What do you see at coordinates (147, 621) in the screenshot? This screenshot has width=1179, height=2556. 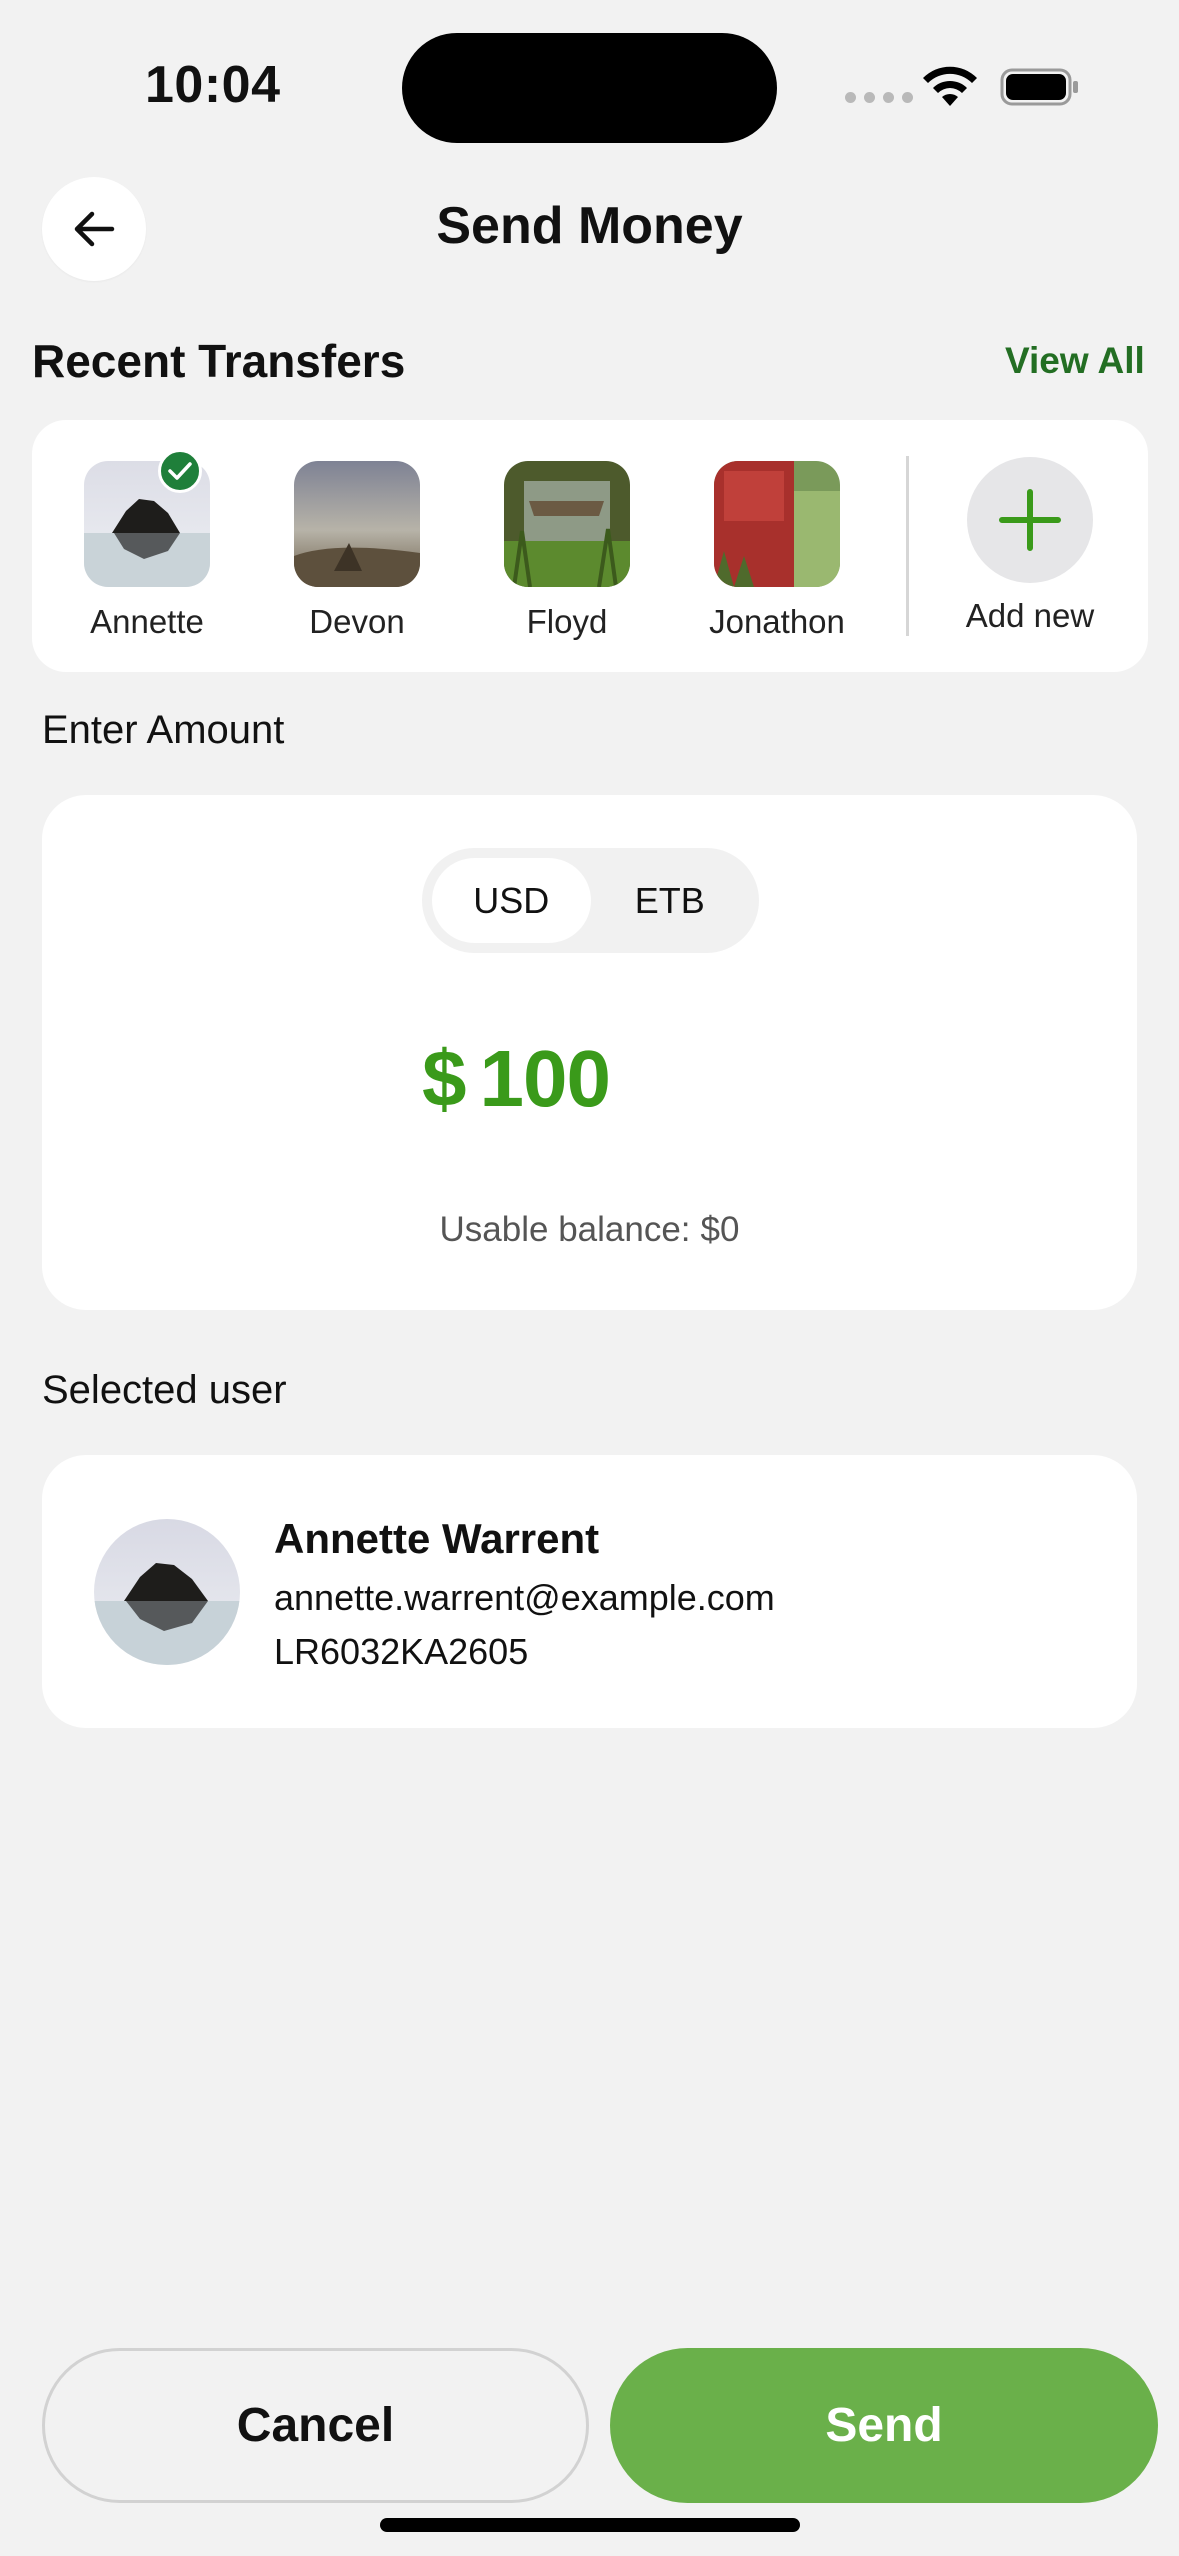 I see `contact-name: Annette` at bounding box center [147, 621].